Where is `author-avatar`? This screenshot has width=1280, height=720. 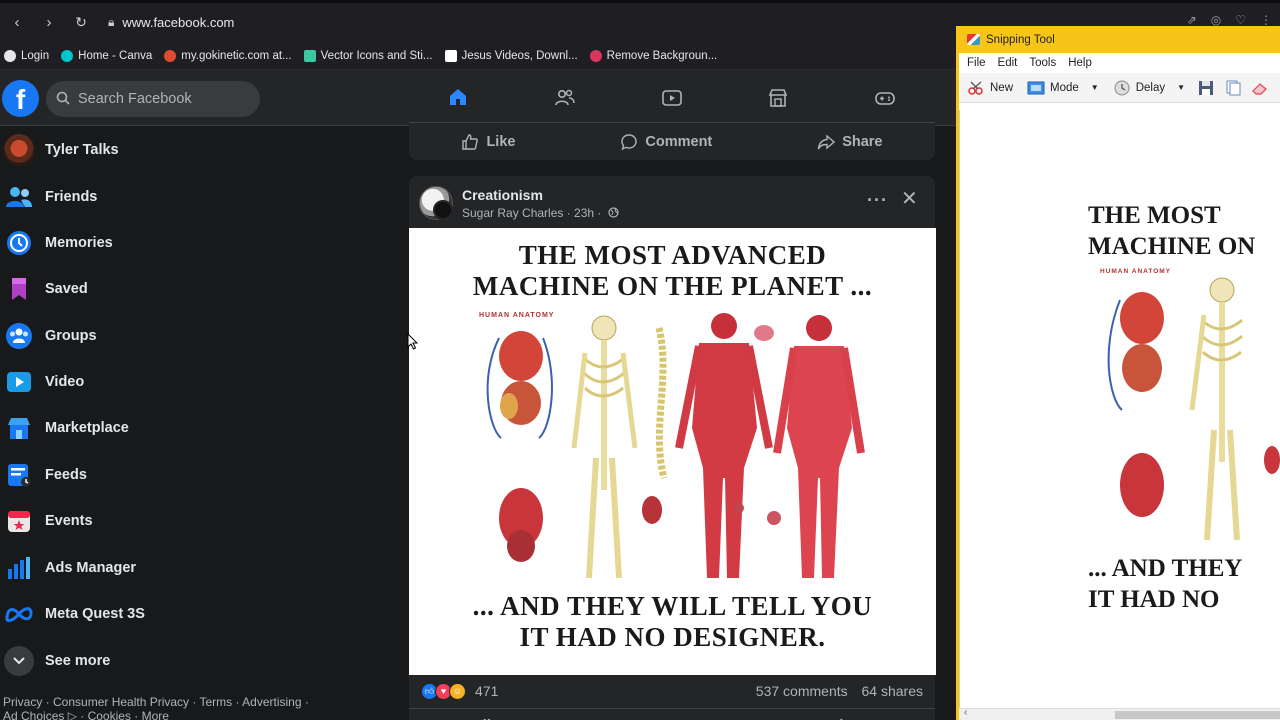 author-avatar is located at coordinates (443, 210).